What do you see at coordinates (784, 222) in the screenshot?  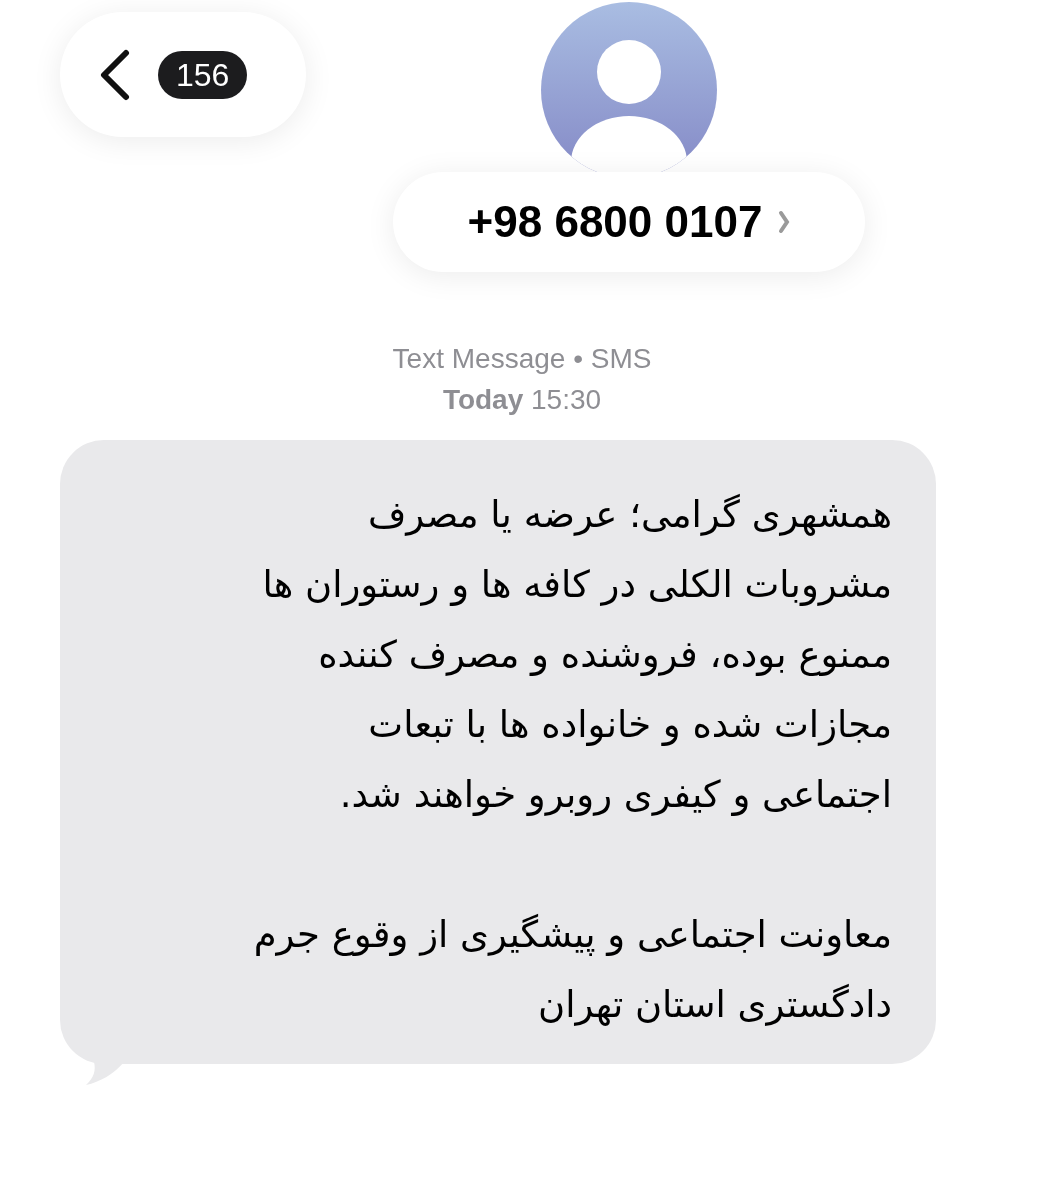 I see `chevron-icon` at bounding box center [784, 222].